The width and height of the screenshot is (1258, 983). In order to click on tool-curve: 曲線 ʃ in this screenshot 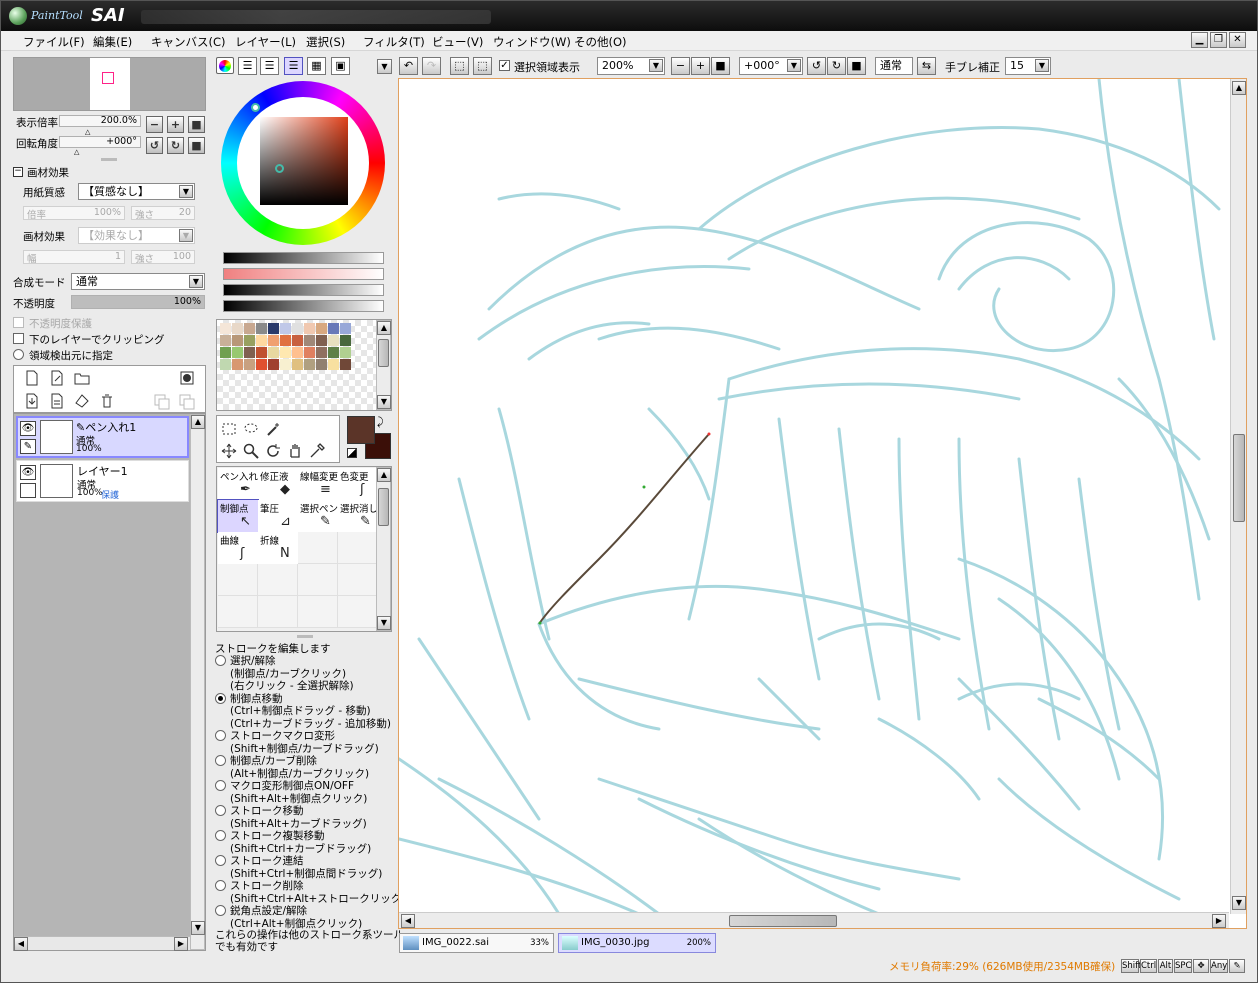, I will do `click(238, 548)`.